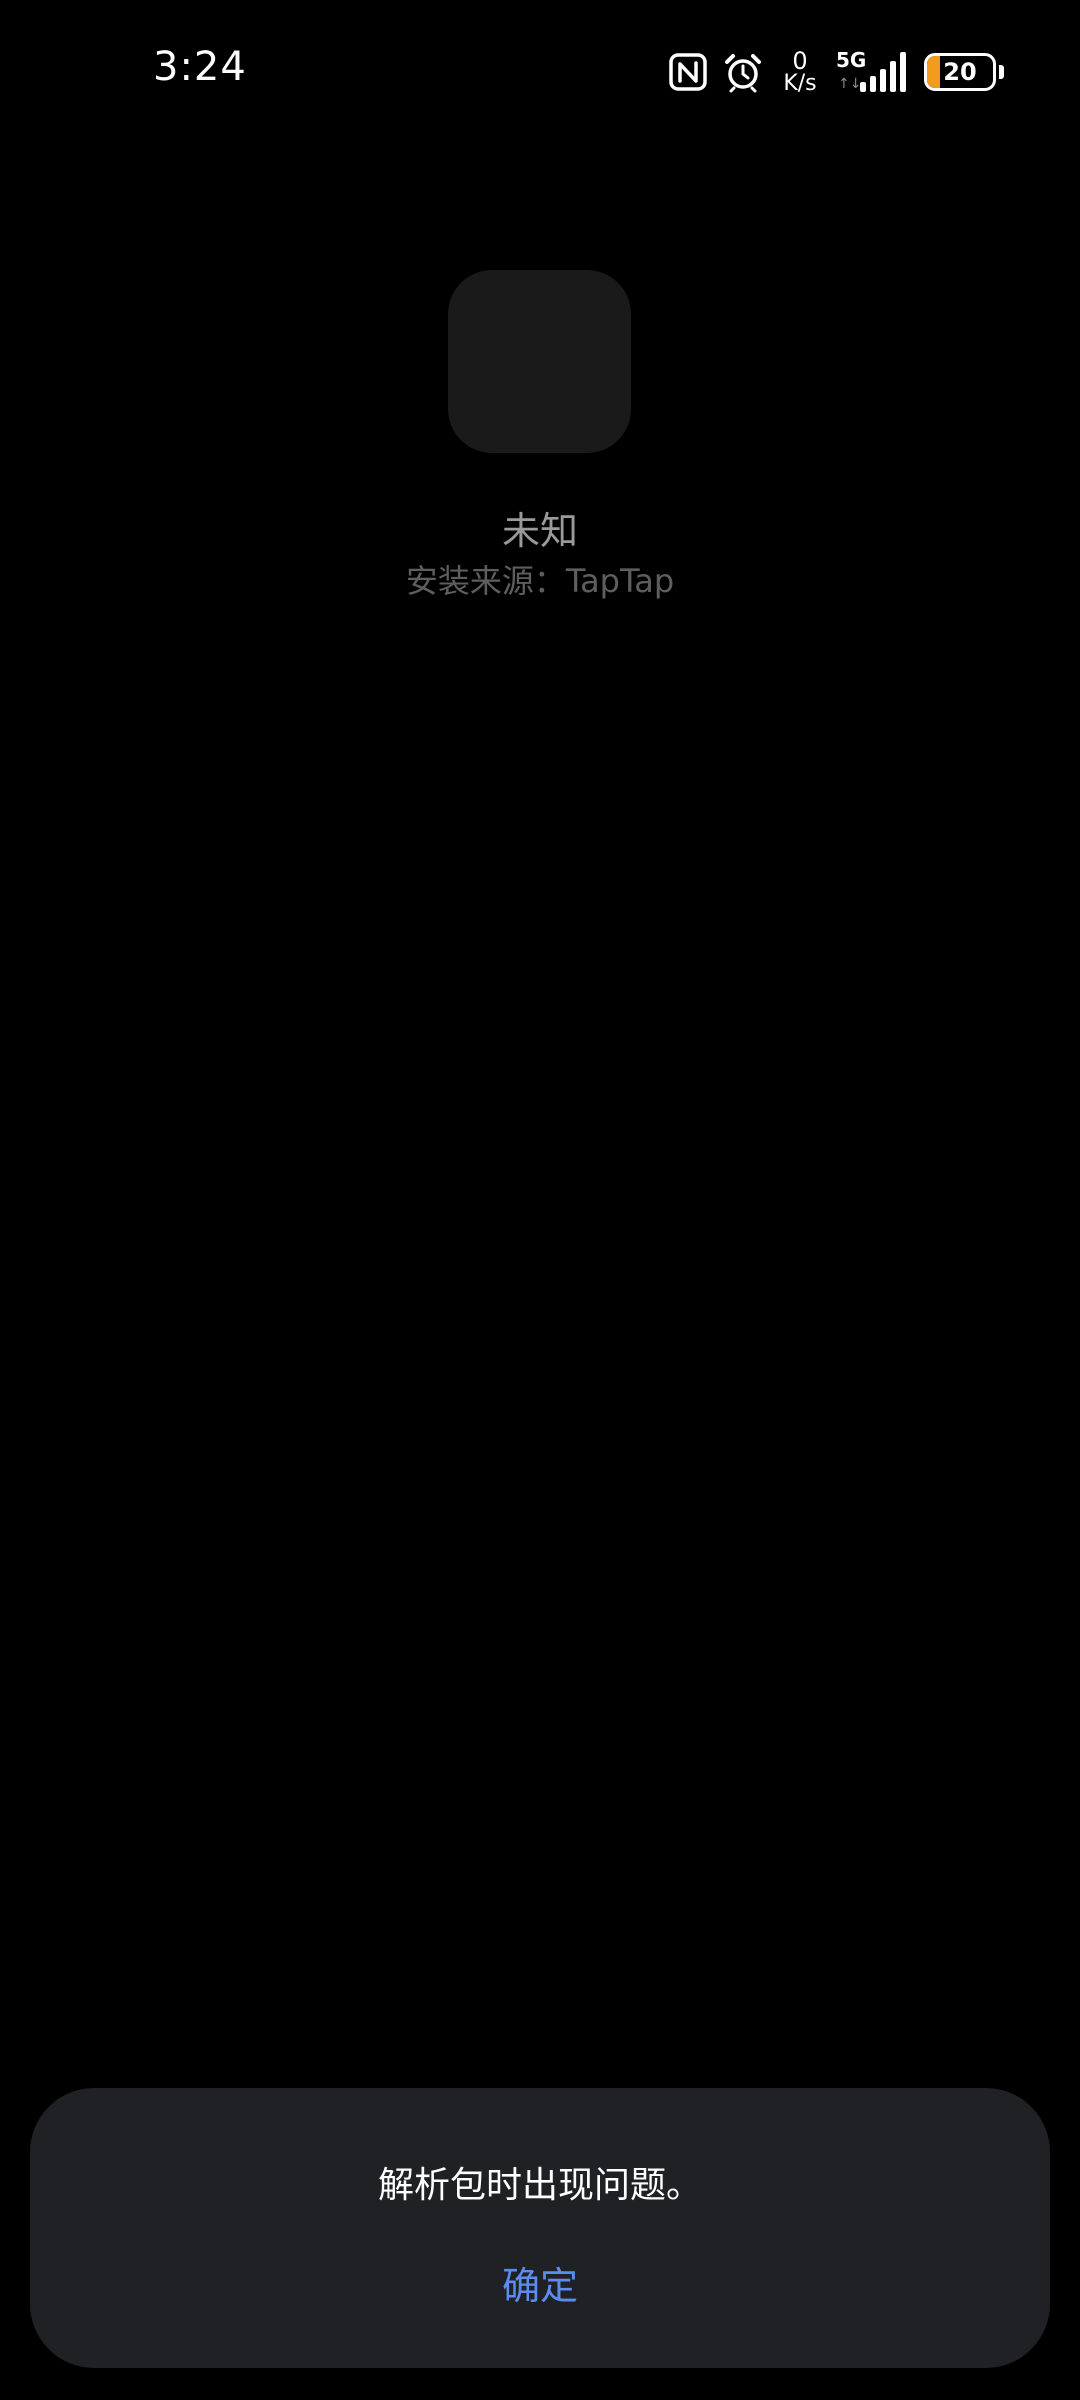 This screenshot has width=1080, height=2400. What do you see at coordinates (540, 581) in the screenshot?
I see `install-source: 安装来源：TapTap` at bounding box center [540, 581].